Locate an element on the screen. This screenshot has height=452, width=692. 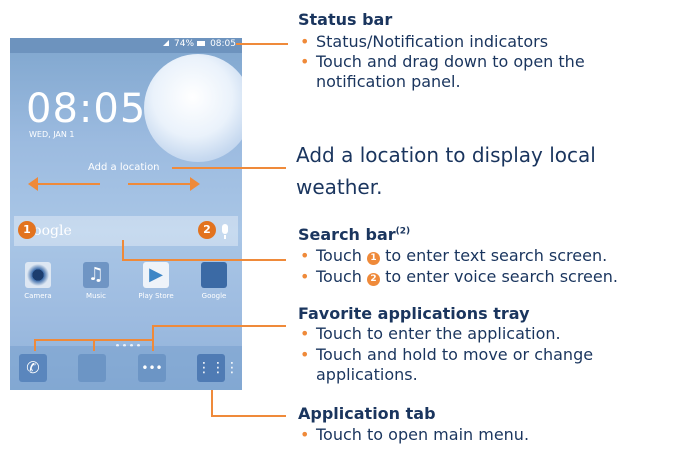
signal-icon is located at coordinates (166, 43).